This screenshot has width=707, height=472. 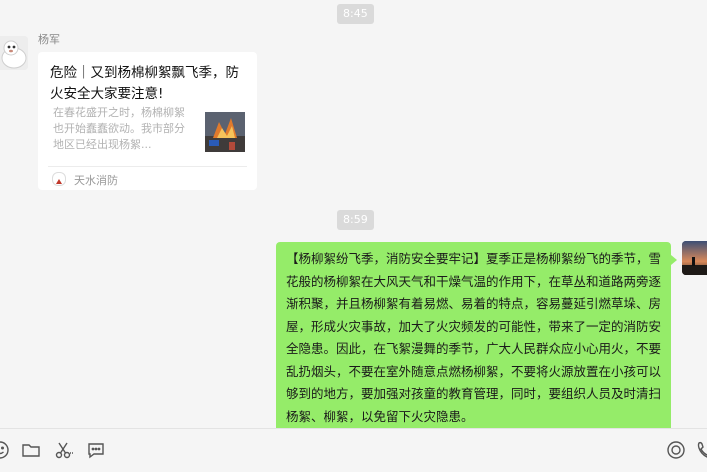 I want to click on my-avatar, so click(x=694, y=258).